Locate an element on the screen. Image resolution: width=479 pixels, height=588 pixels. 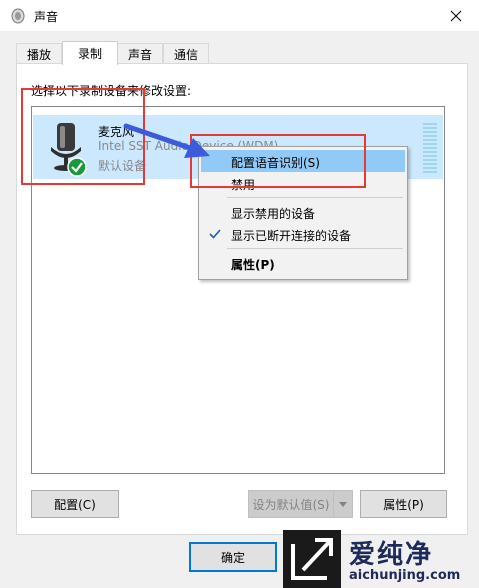
tab-recording: 录制 is located at coordinates (90, 53).